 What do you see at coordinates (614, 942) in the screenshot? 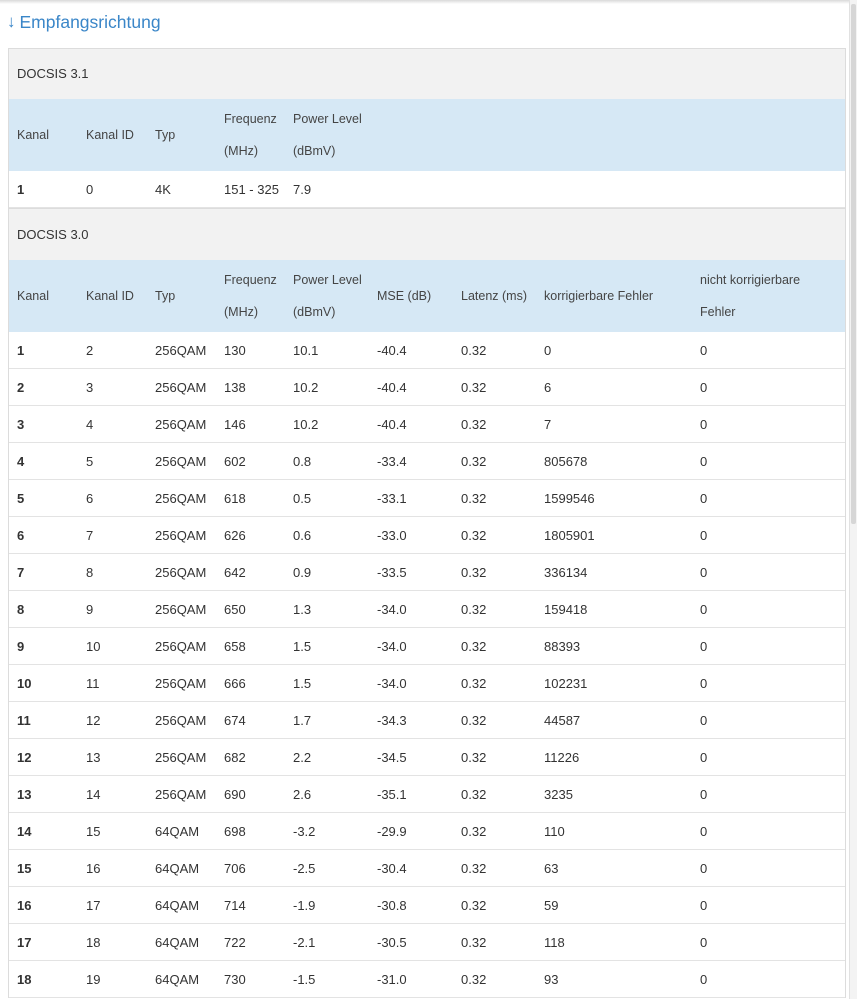
I see `table-cell: 118` at bounding box center [614, 942].